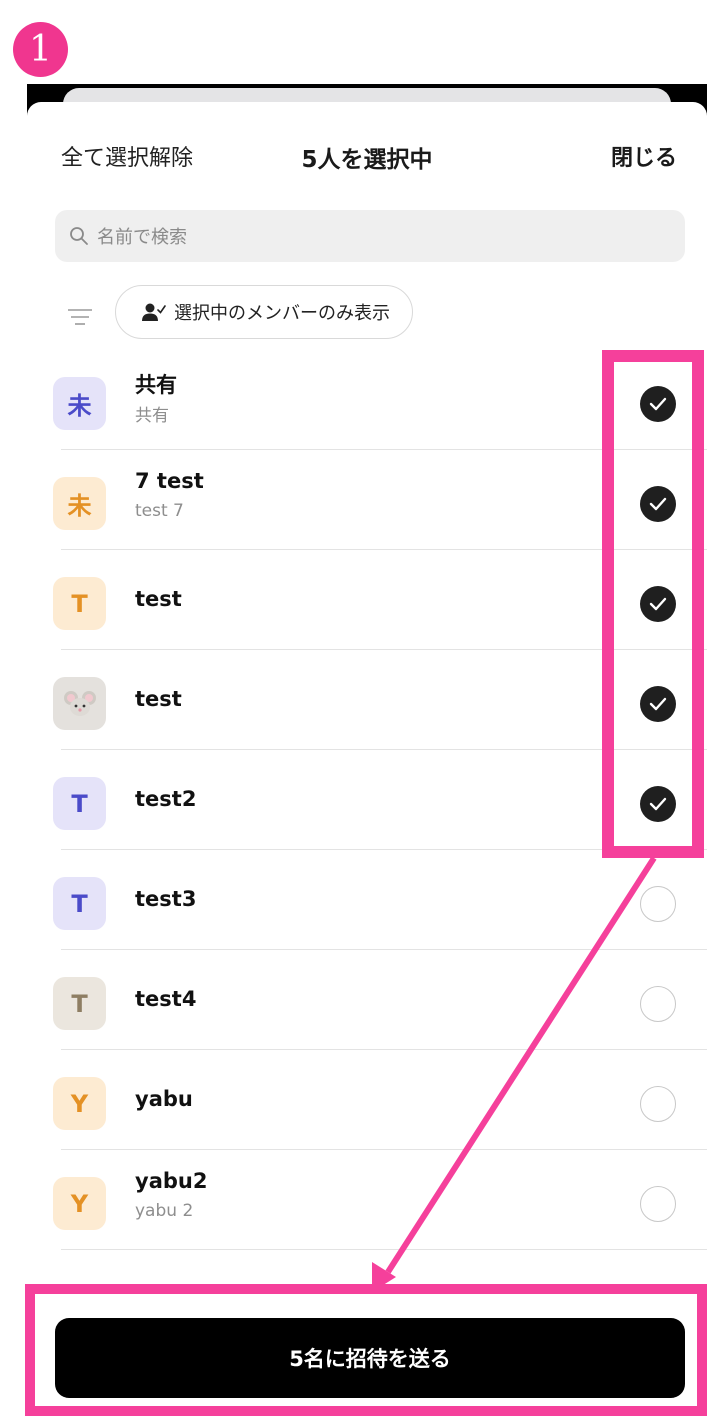 The image size is (707, 1419). Describe the element at coordinates (367, 1200) in the screenshot. I see `member-row: Yyabu2 yabu 2` at that location.